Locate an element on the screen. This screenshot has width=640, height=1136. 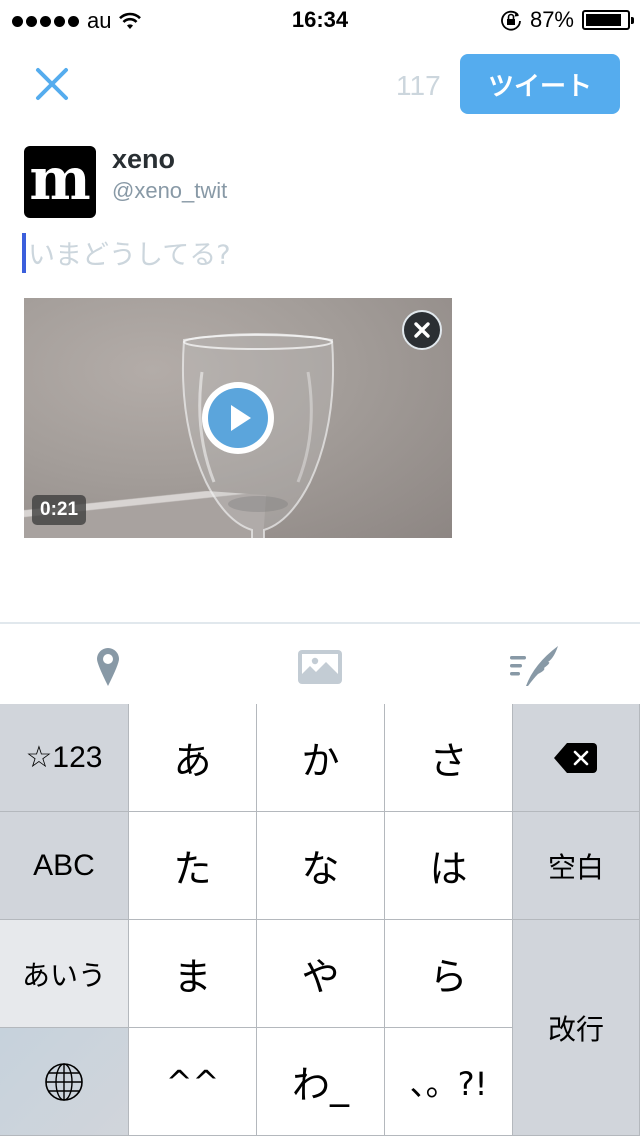
play-icon is located at coordinates (241, 418).